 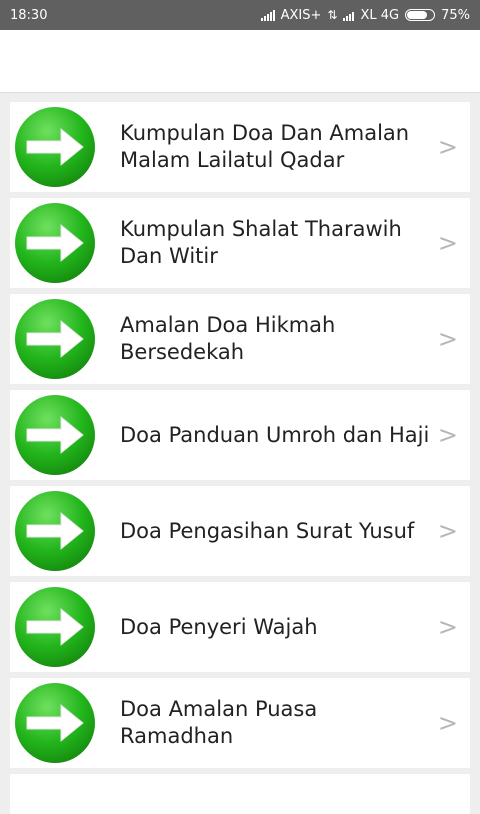 What do you see at coordinates (219, 722) in the screenshot?
I see `list-item-label: Doa Amalan Puasa Ramadhan` at bounding box center [219, 722].